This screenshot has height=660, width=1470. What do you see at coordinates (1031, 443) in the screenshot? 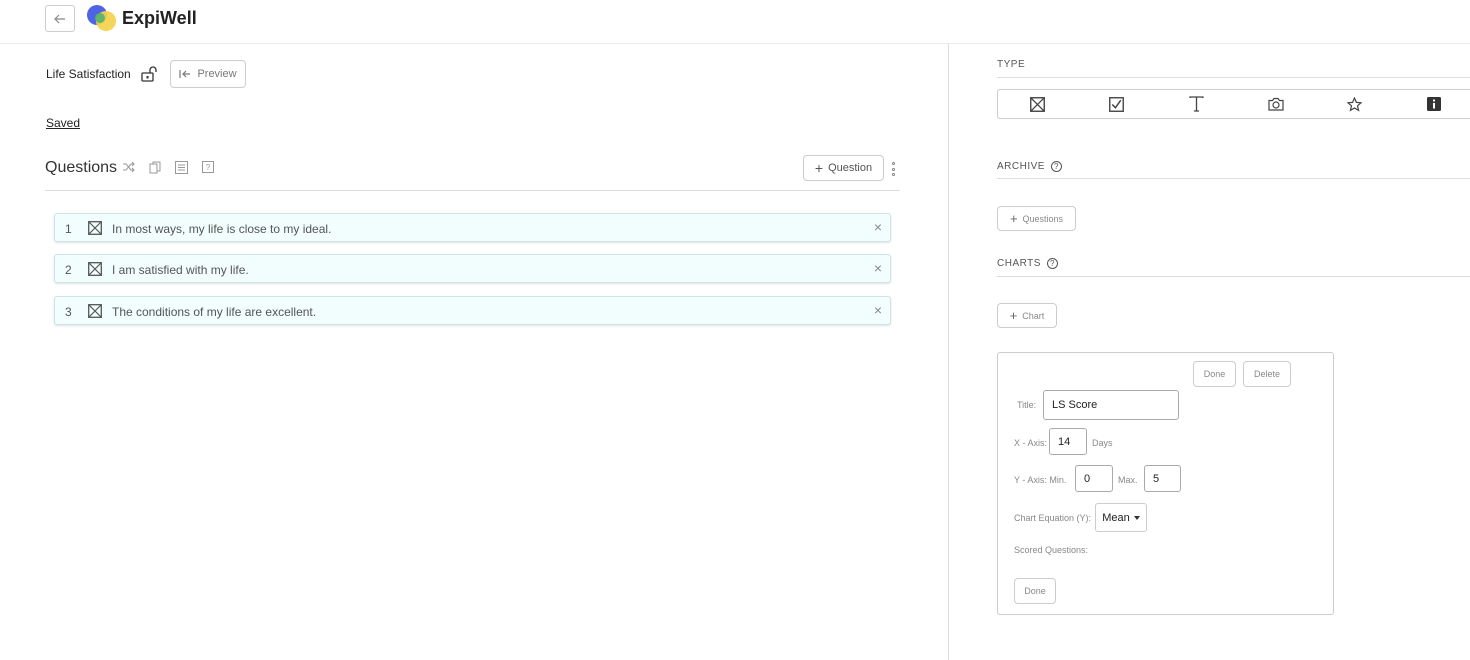
I see `x-axis-label: X - Axis:` at bounding box center [1031, 443].